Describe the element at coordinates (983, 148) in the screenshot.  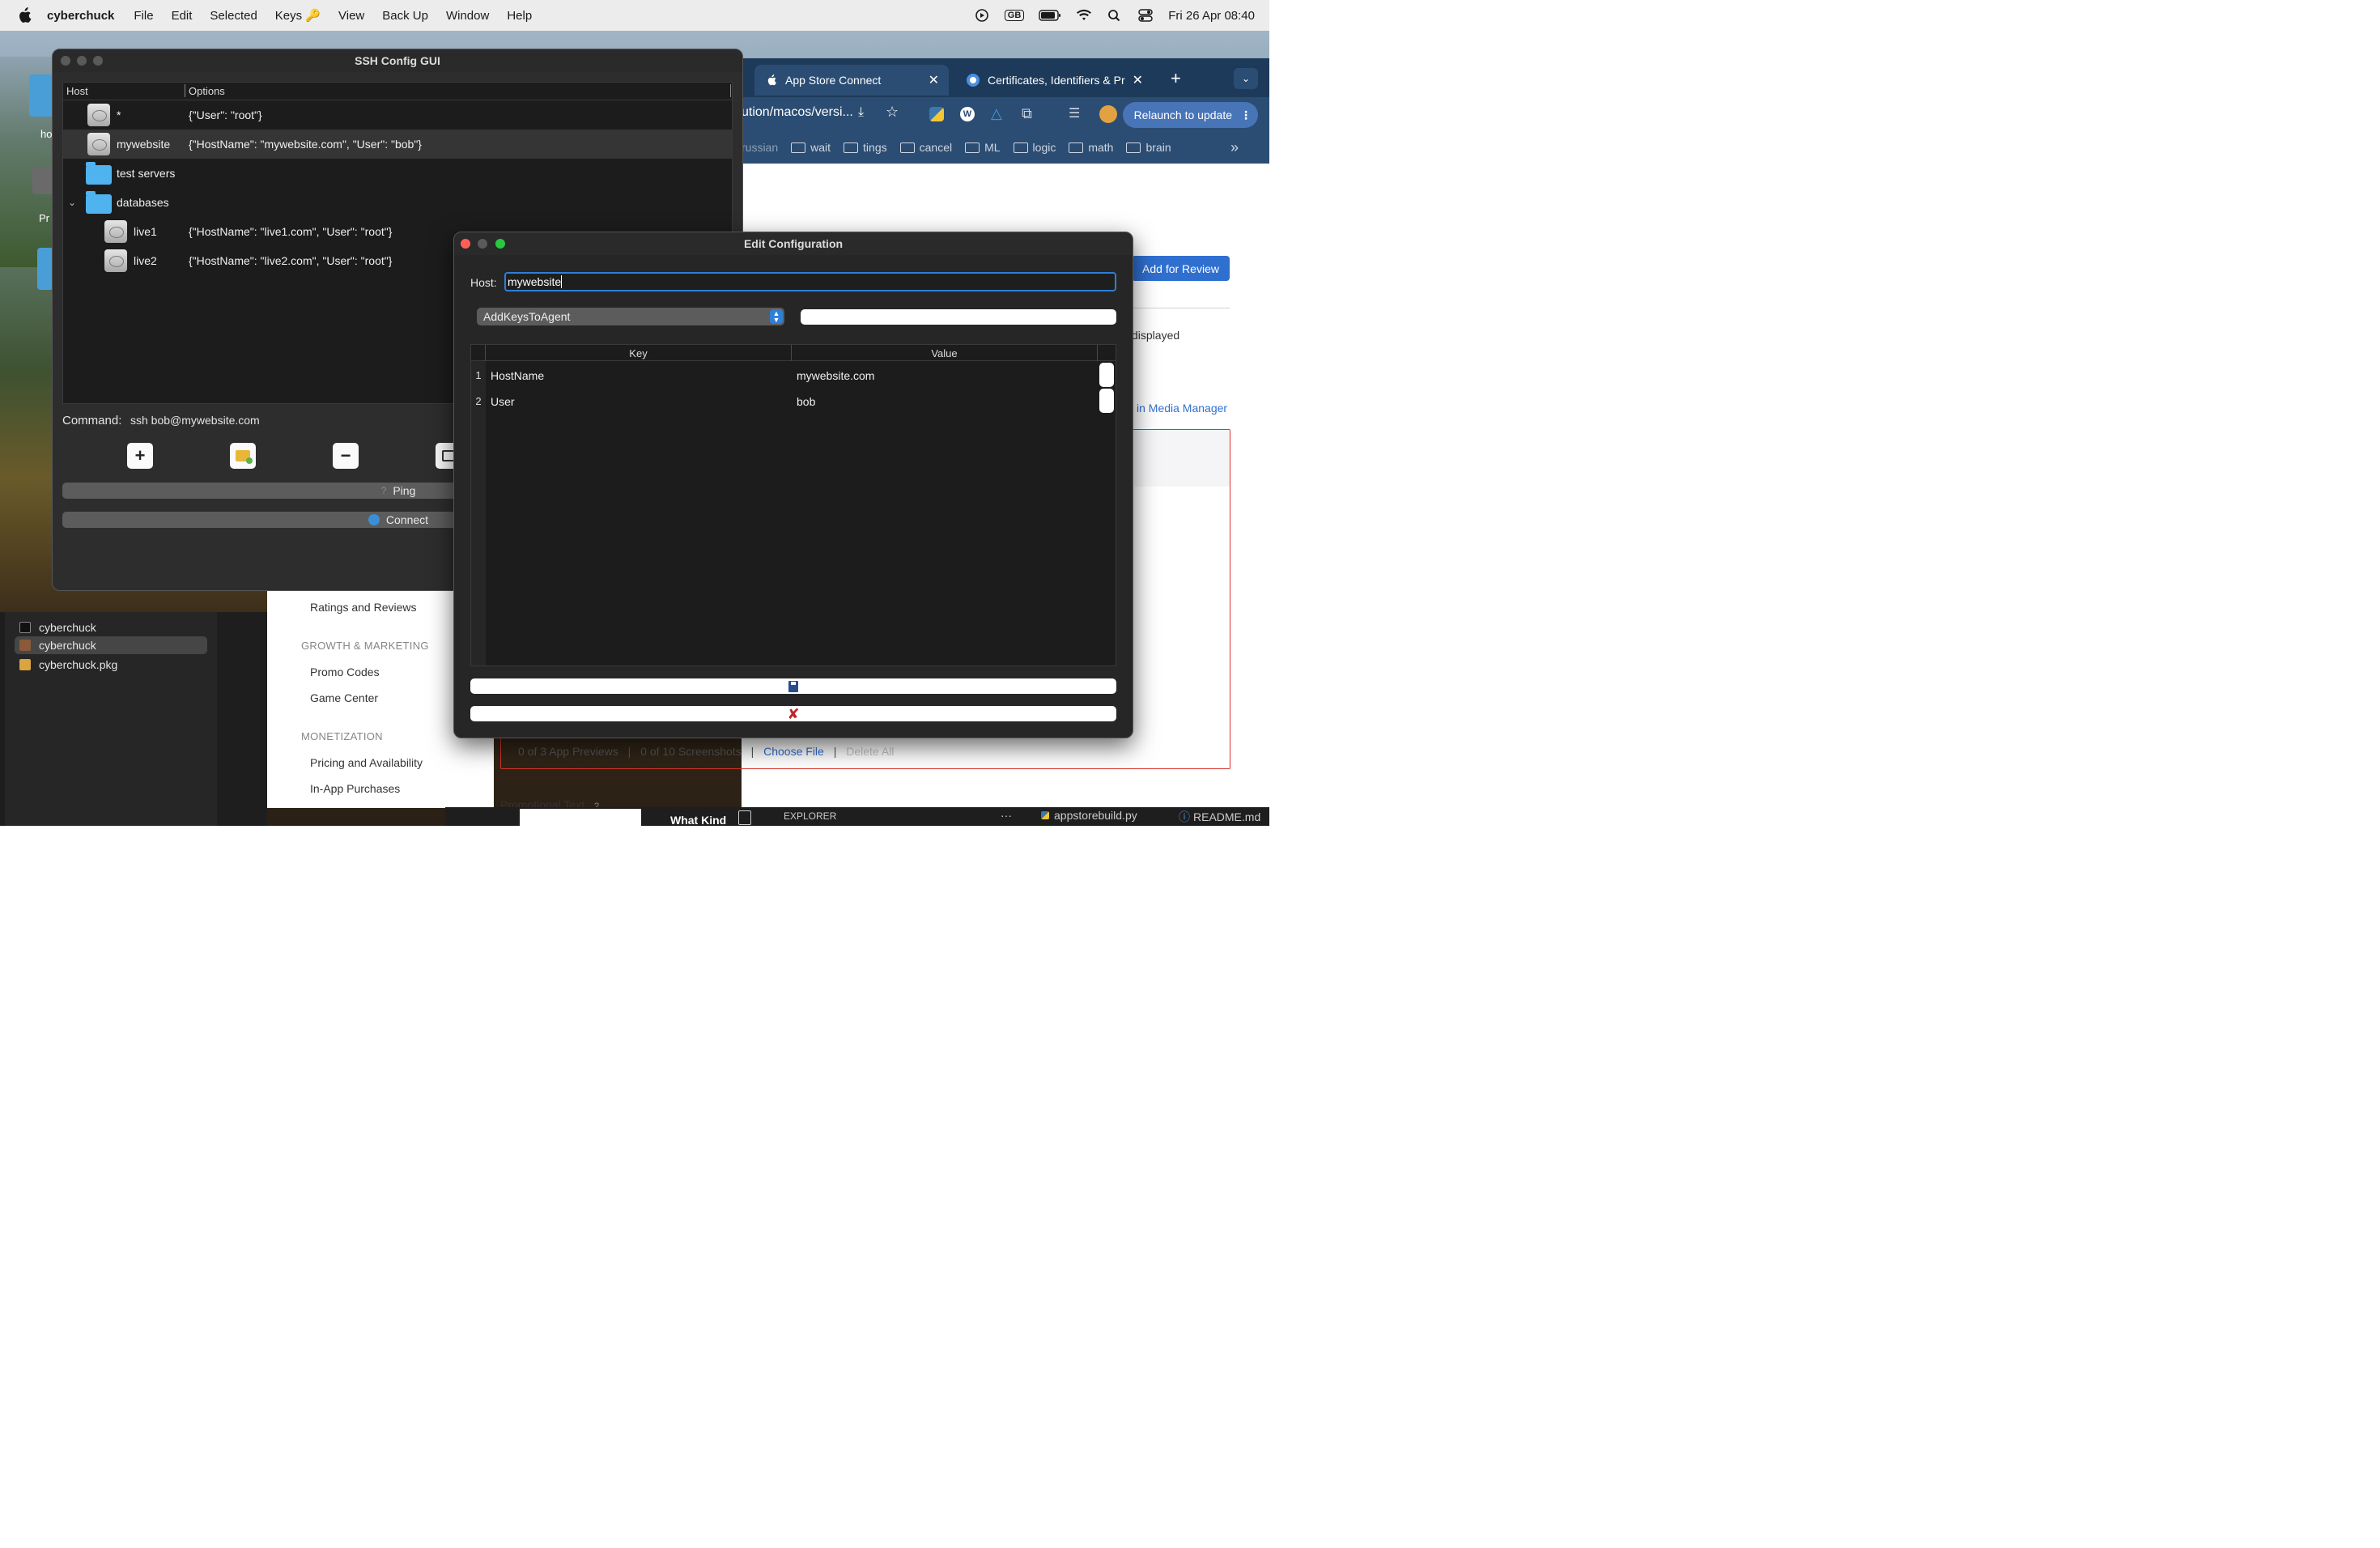
I see `bookmark-folder: ML` at that location.